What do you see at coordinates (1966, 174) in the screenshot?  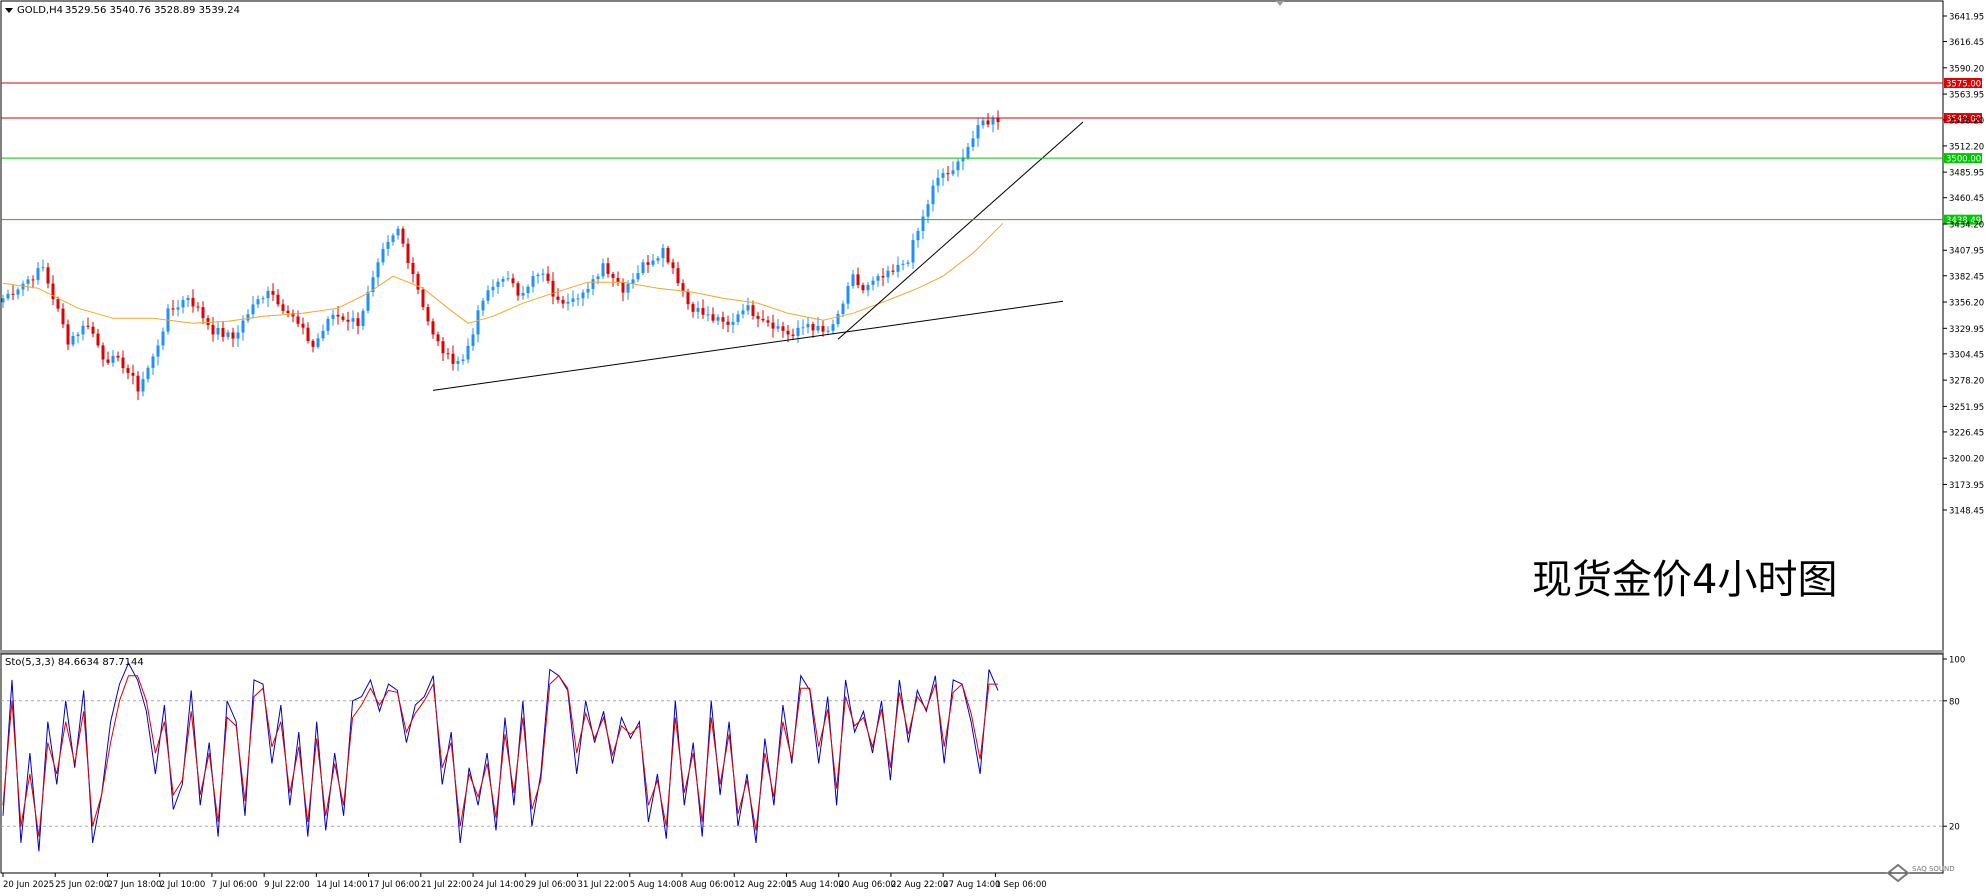 I see `price-tick-label: 3485.95` at bounding box center [1966, 174].